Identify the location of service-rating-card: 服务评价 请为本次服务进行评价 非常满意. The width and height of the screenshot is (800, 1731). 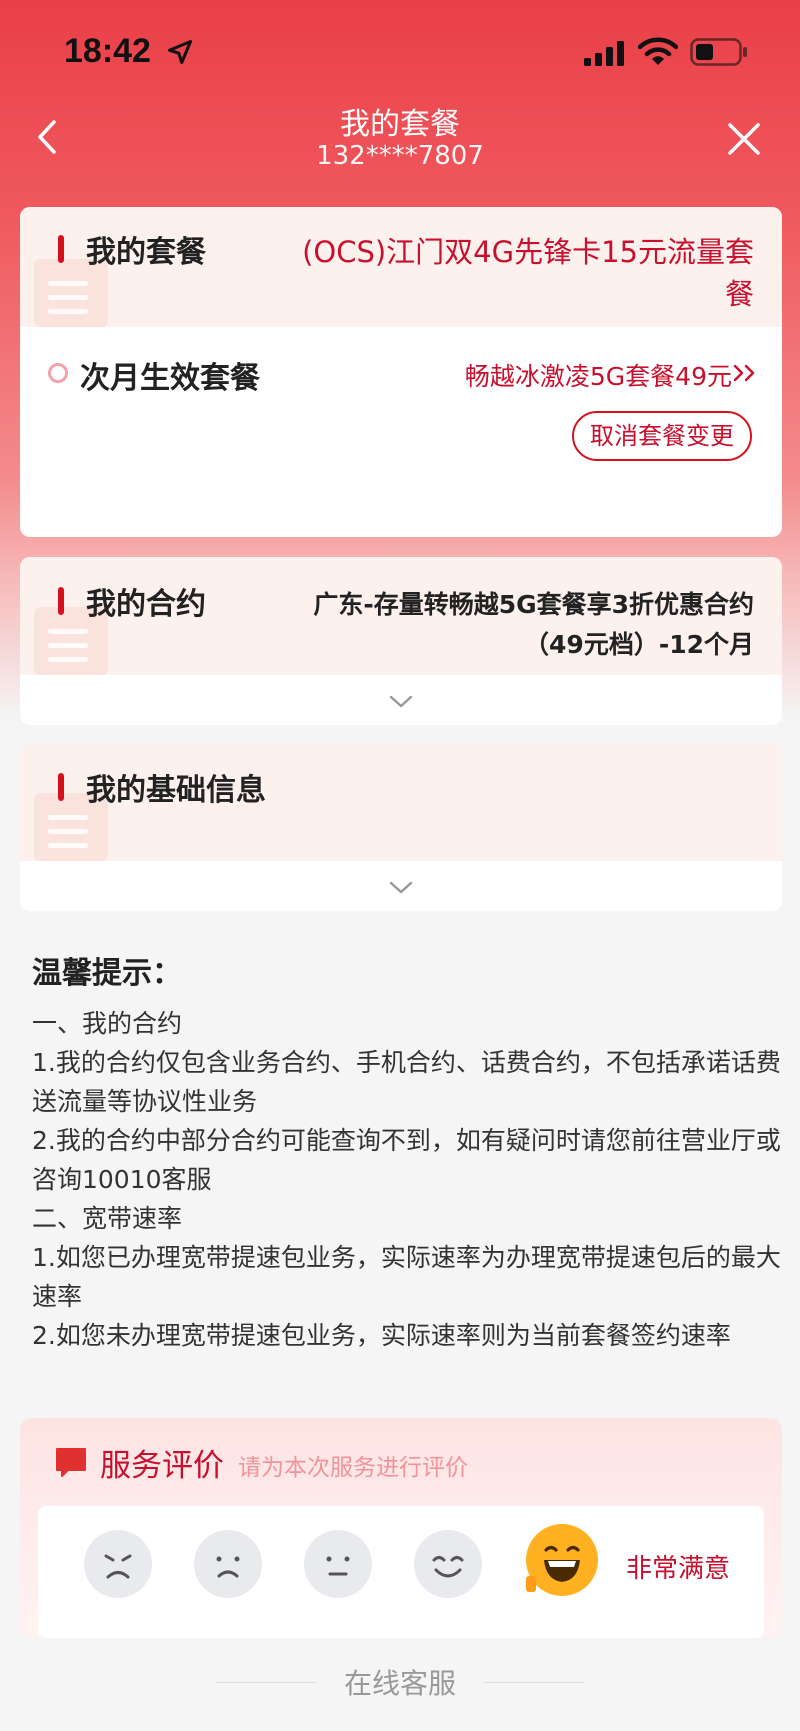
(401, 1528).